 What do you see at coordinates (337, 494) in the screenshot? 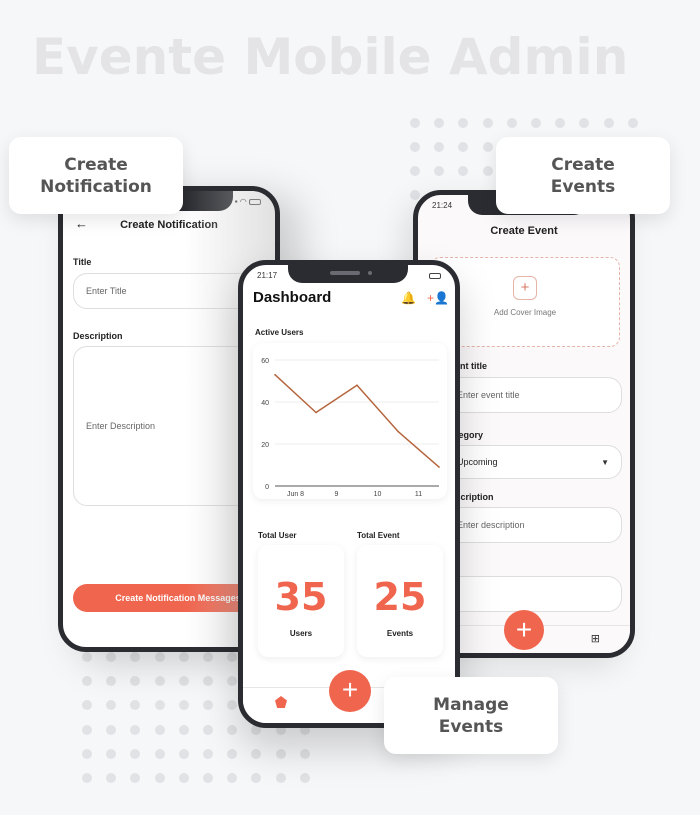
I see `x-tick-label: 9` at bounding box center [337, 494].